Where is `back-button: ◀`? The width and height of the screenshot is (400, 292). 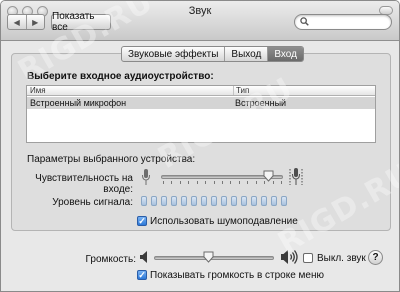
back-button: ◀ is located at coordinates (17, 22).